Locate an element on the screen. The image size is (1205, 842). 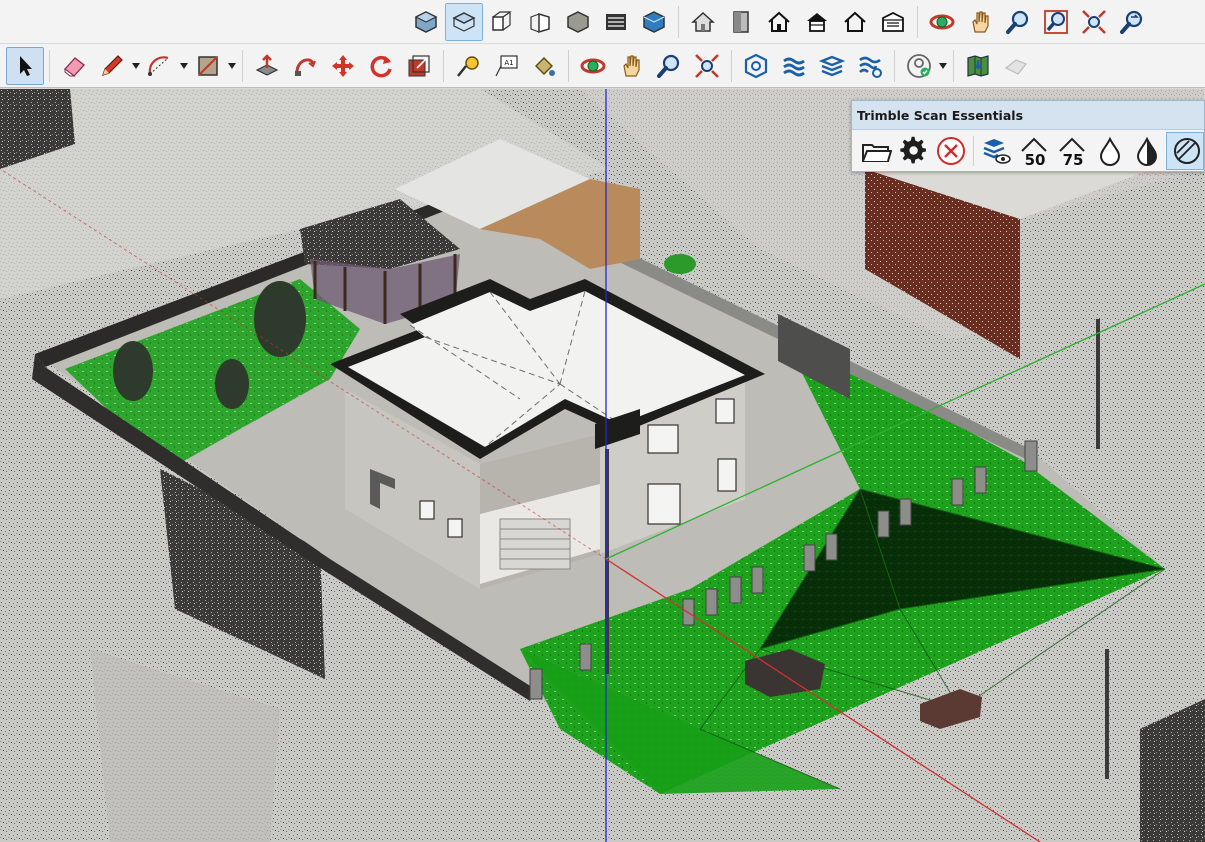
panel-buttons: 50 75 is located at coordinates (1028, 151).